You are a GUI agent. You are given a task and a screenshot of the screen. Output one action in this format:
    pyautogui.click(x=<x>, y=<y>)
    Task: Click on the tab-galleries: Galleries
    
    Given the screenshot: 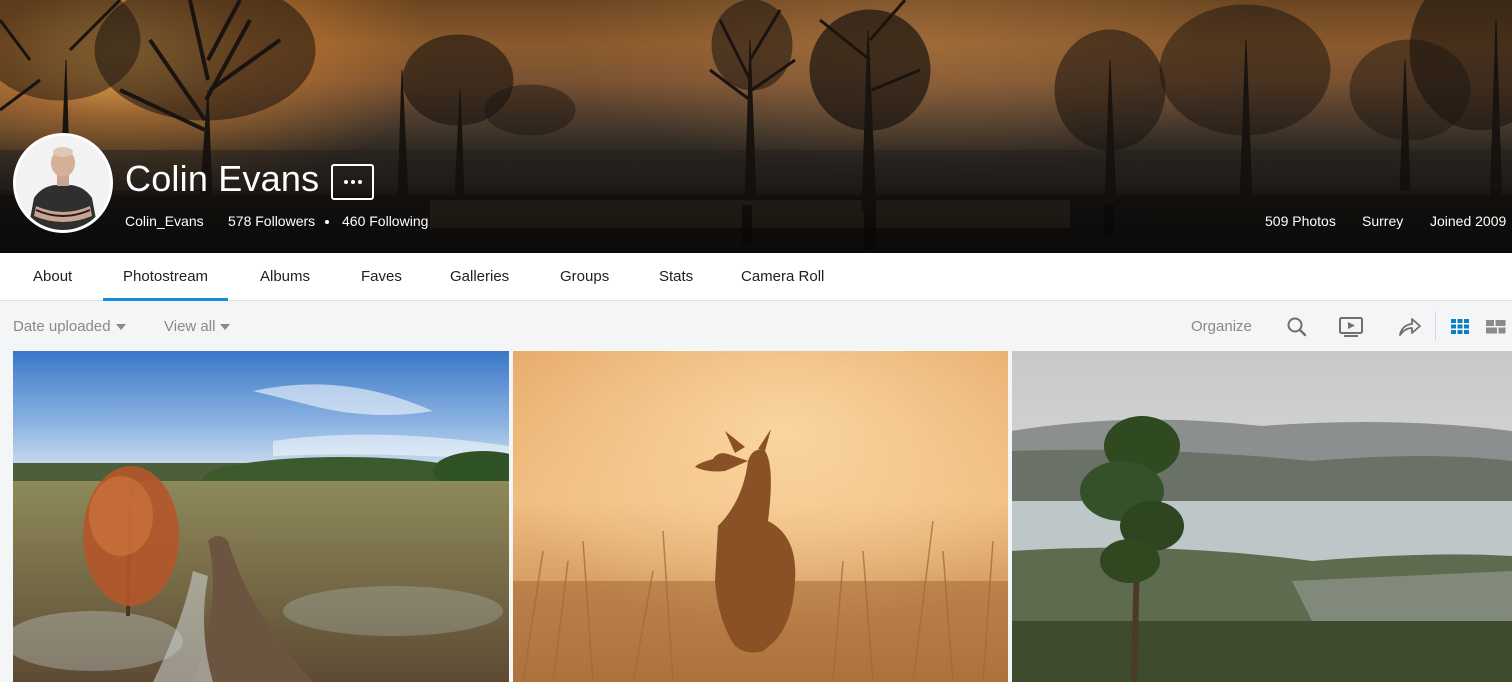 What is the action you would take?
    pyautogui.click(x=479, y=277)
    